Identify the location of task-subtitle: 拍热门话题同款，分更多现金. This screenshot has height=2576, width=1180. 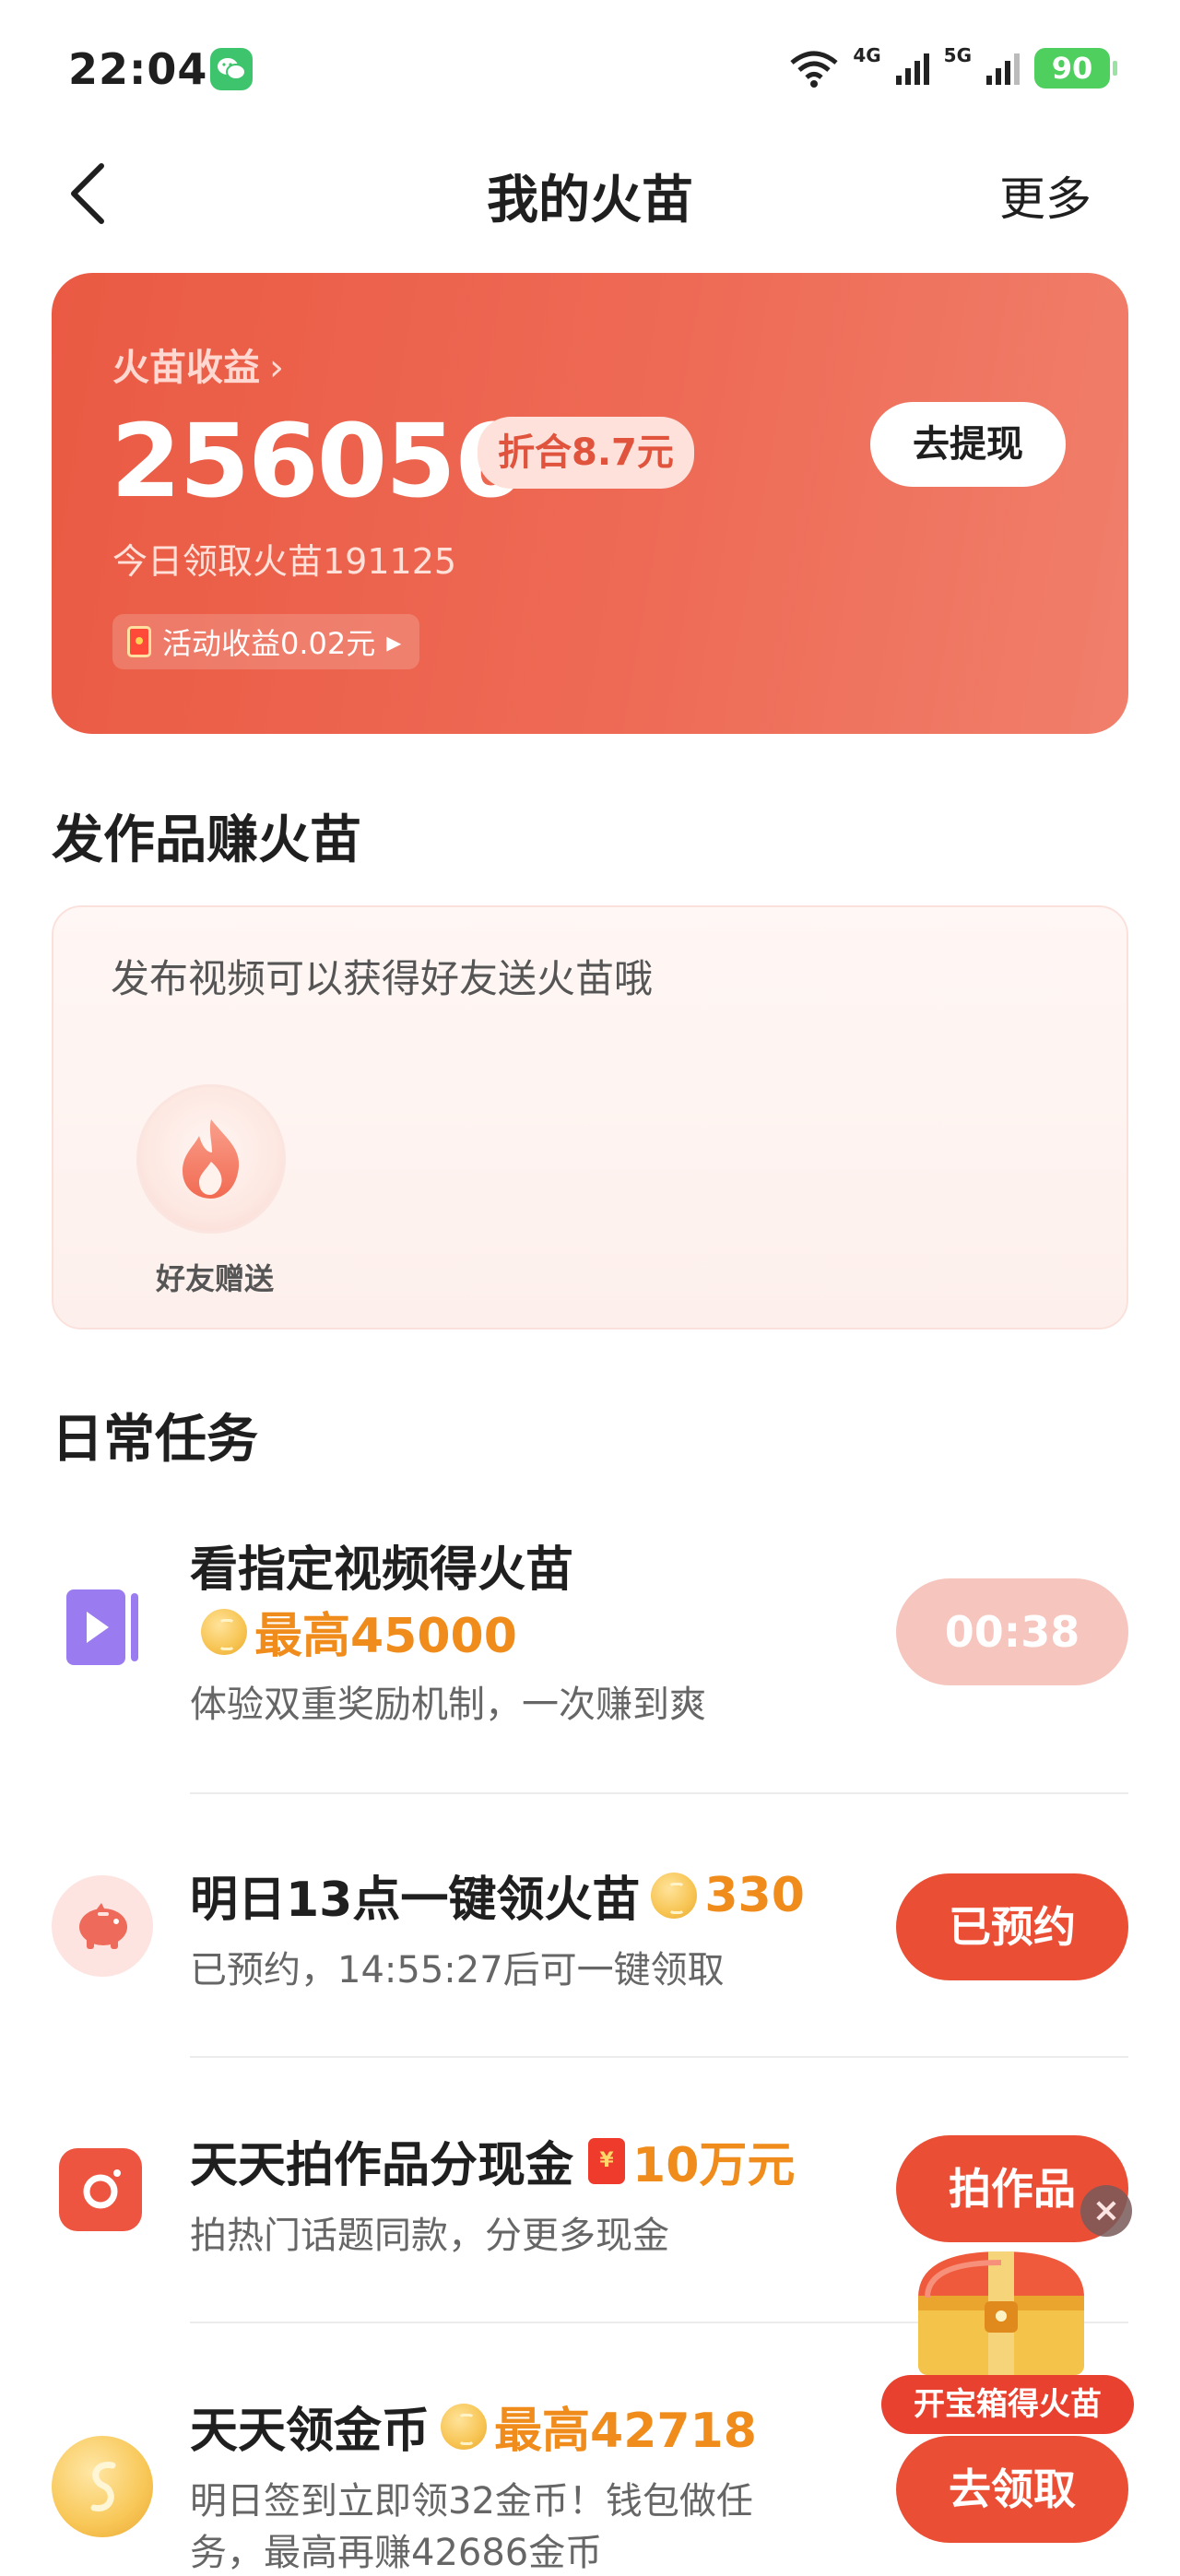
(429, 2236).